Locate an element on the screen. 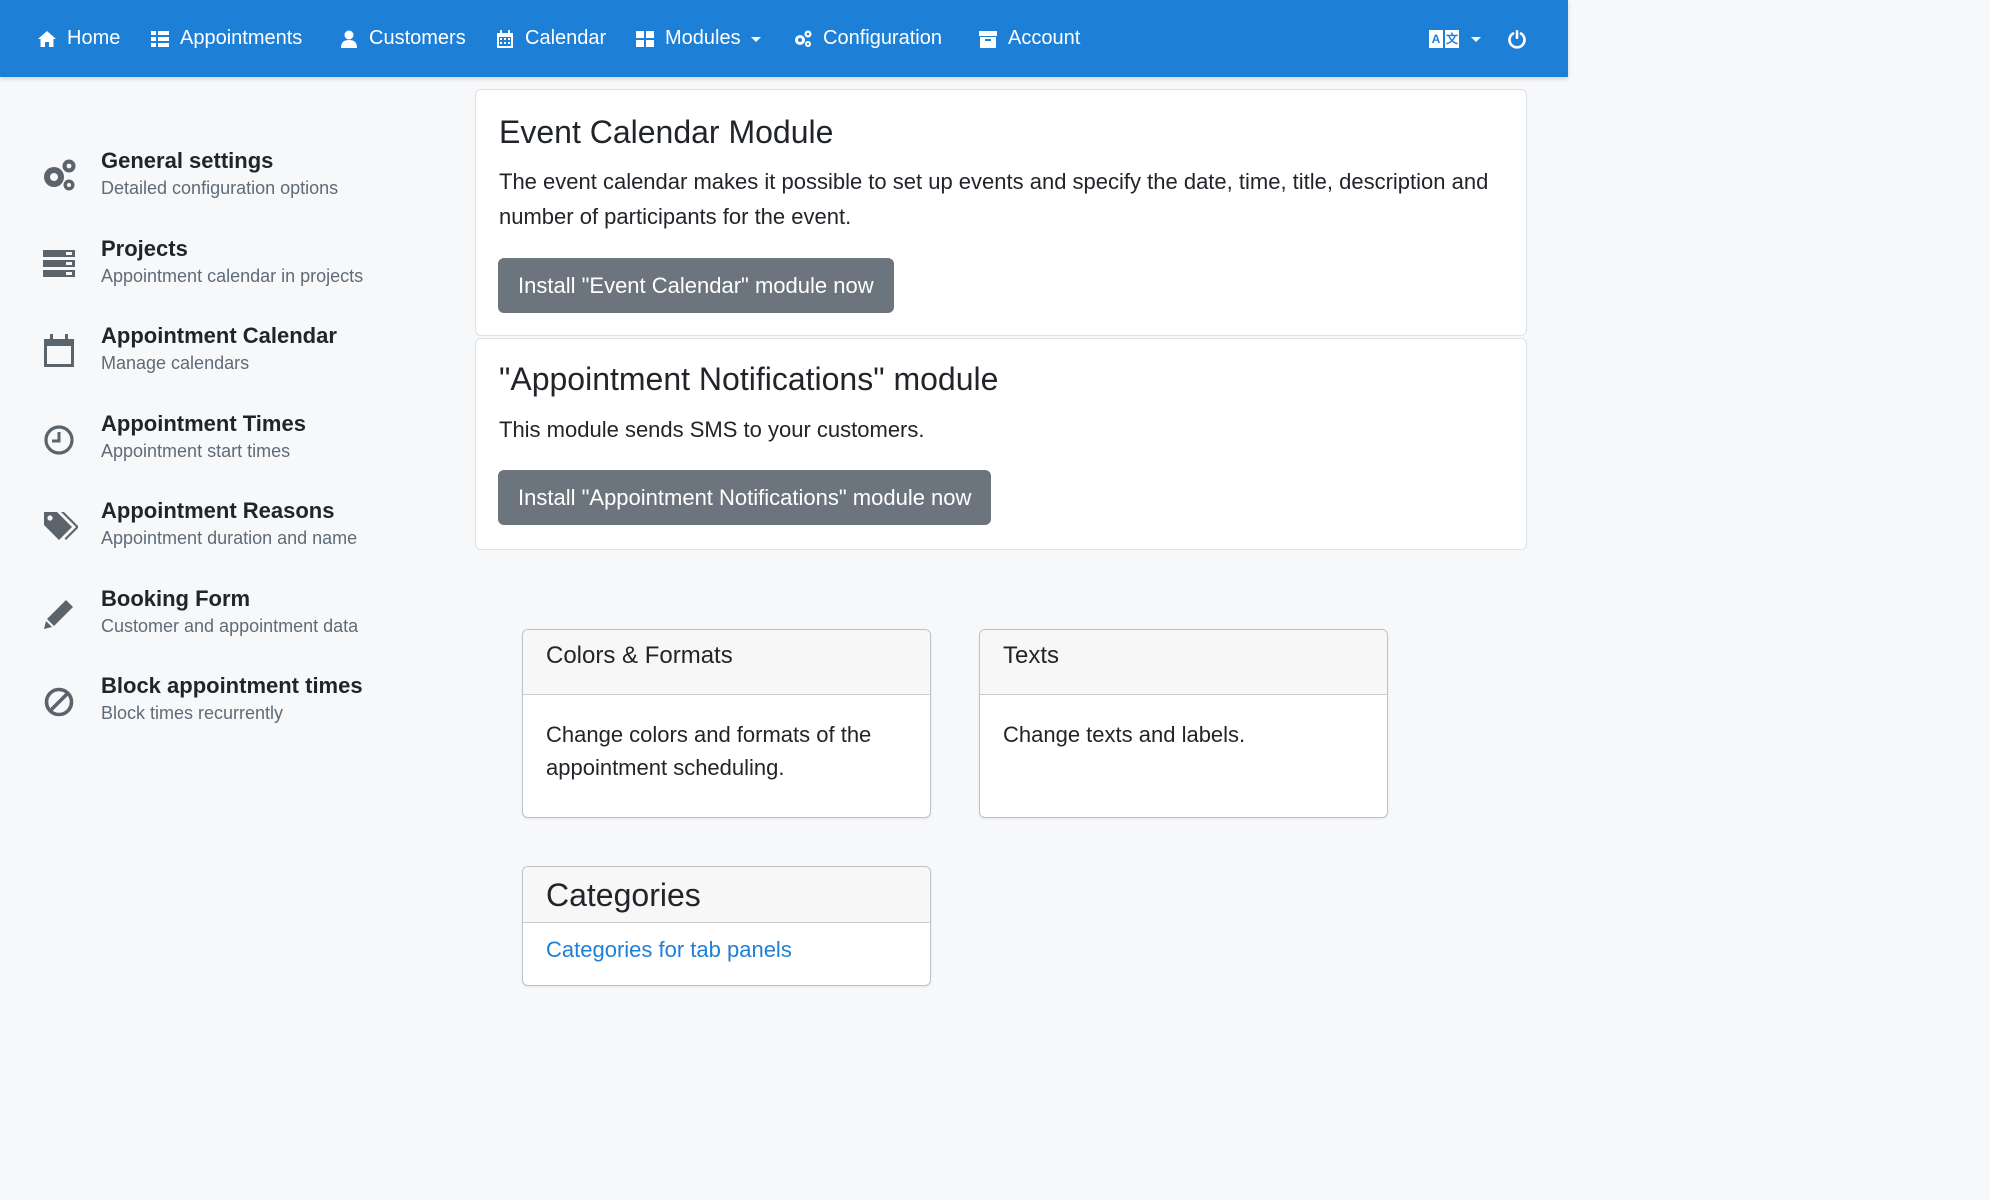 The height and width of the screenshot is (1200, 1990). language-icon-b: 文 is located at coordinates (1452, 38).